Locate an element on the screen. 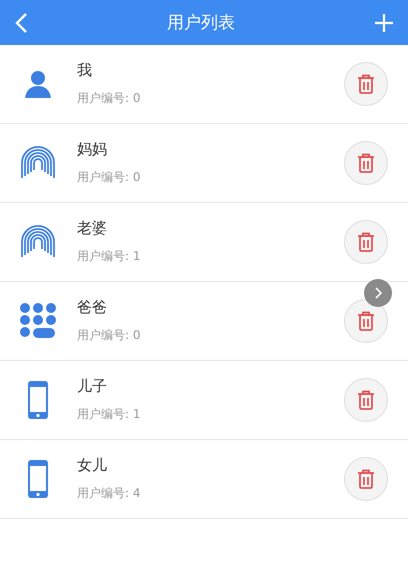  user-name: 女儿 is located at coordinates (92, 465).